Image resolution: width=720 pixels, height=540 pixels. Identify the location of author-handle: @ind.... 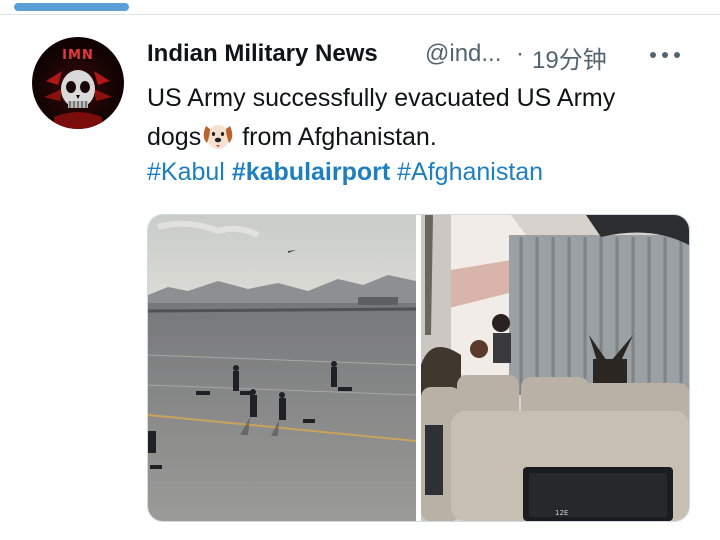
(463, 54).